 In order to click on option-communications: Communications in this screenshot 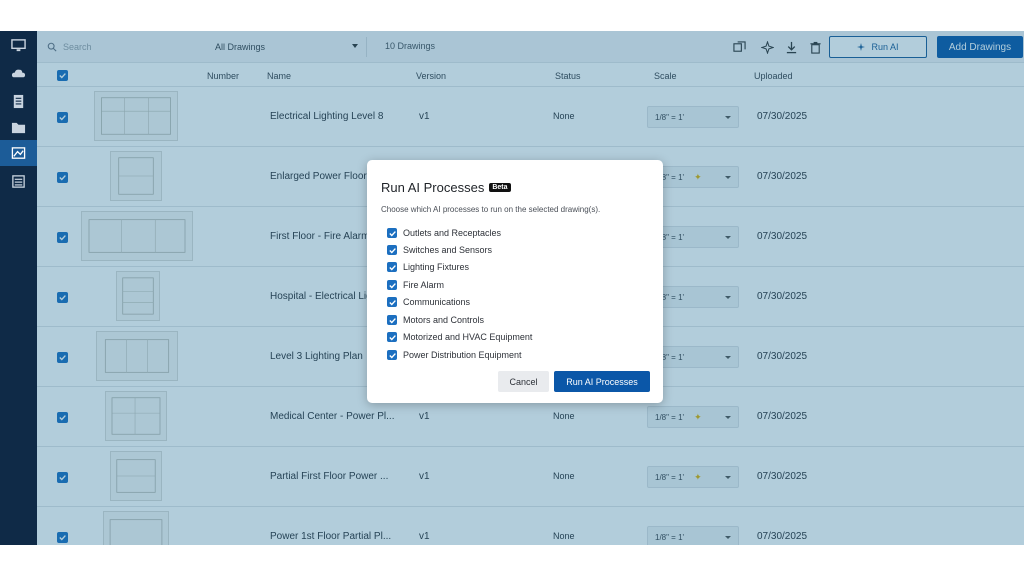, I will do `click(428, 302)`.